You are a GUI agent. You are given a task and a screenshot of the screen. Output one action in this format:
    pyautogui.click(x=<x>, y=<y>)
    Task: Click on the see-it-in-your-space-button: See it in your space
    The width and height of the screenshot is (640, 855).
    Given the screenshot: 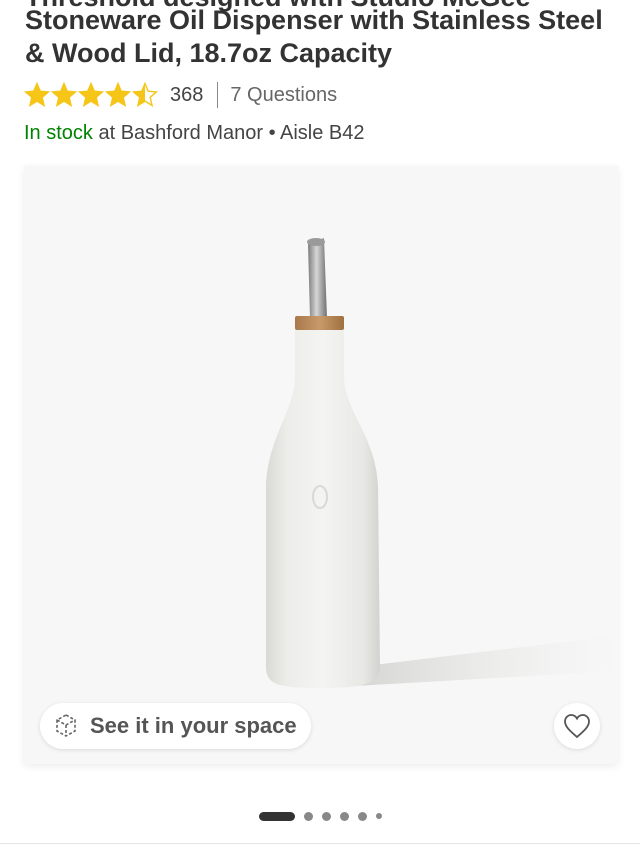 What is the action you would take?
    pyautogui.click(x=175, y=726)
    